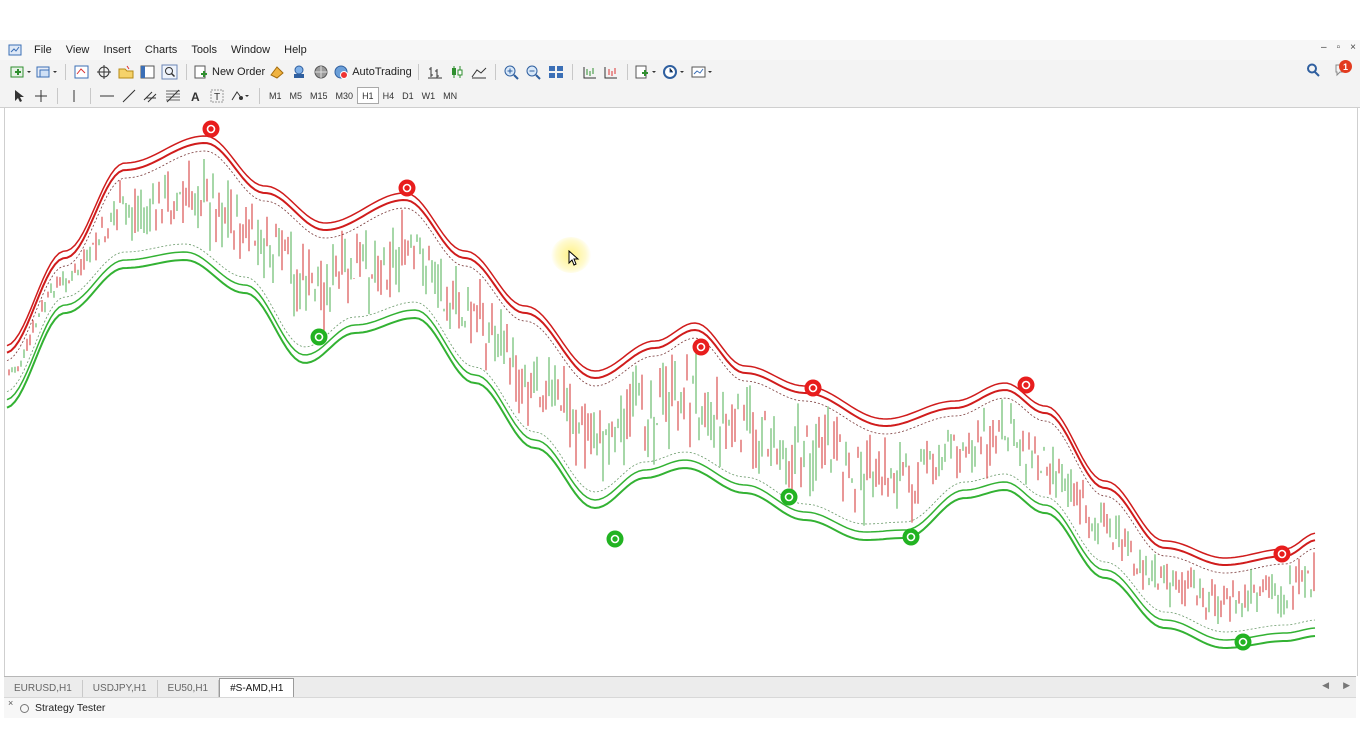 The height and width of the screenshot is (744, 1360). What do you see at coordinates (703, 72) in the screenshot?
I see `templates-button` at bounding box center [703, 72].